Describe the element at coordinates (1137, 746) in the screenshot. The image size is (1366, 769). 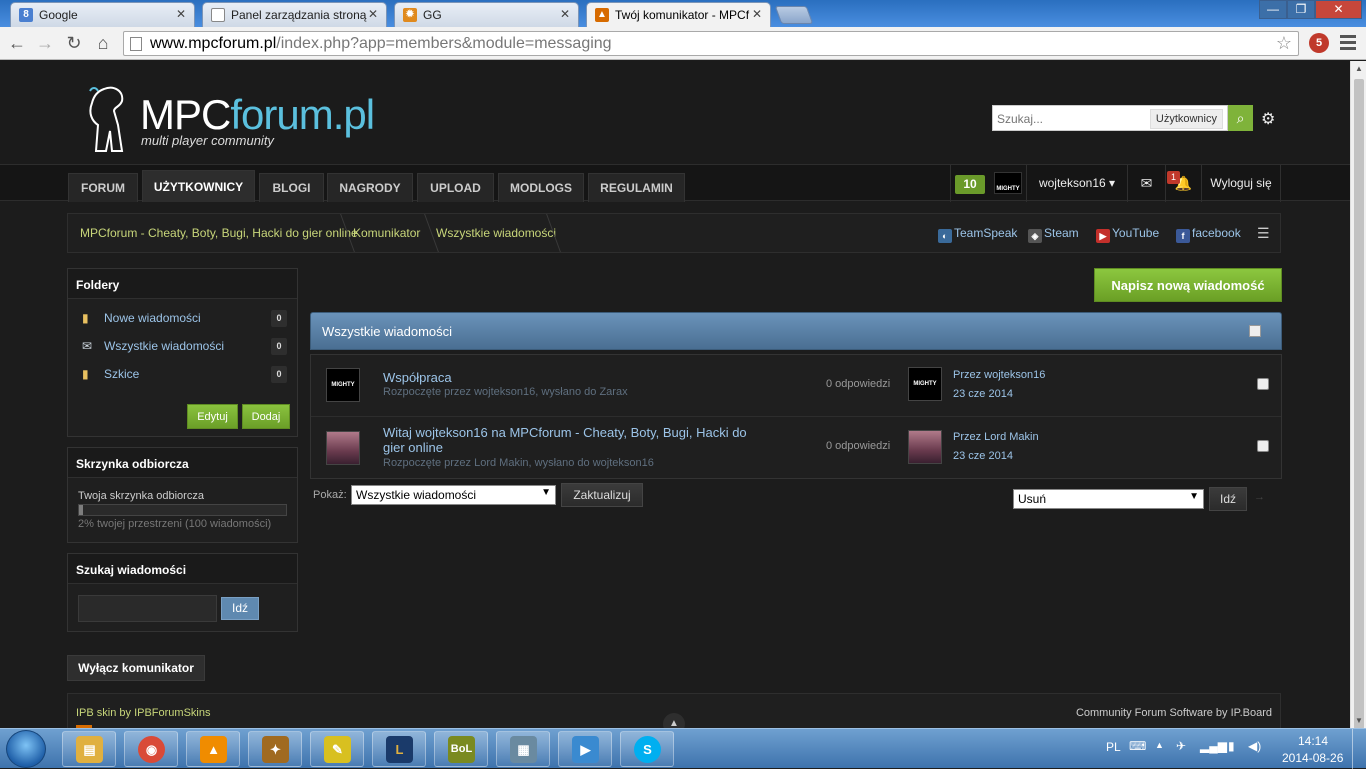
I see `keyboard-icon: ⌨` at that location.